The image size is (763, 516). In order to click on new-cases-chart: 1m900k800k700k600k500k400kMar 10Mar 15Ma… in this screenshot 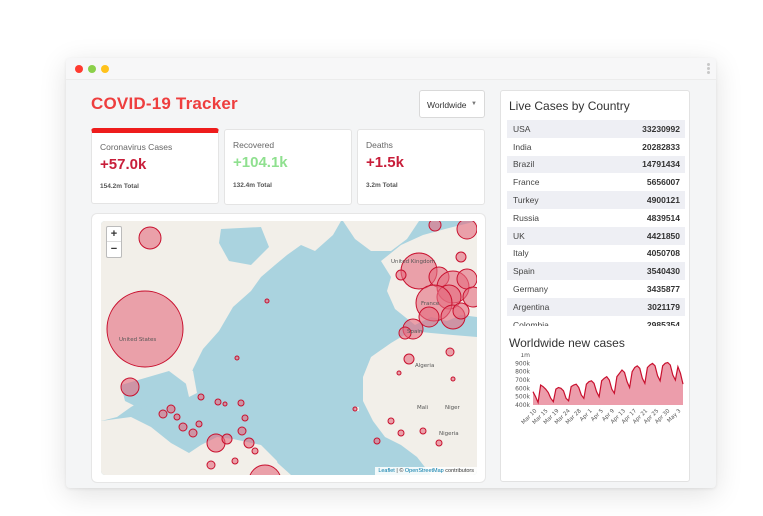, I will do `click(599, 389)`.